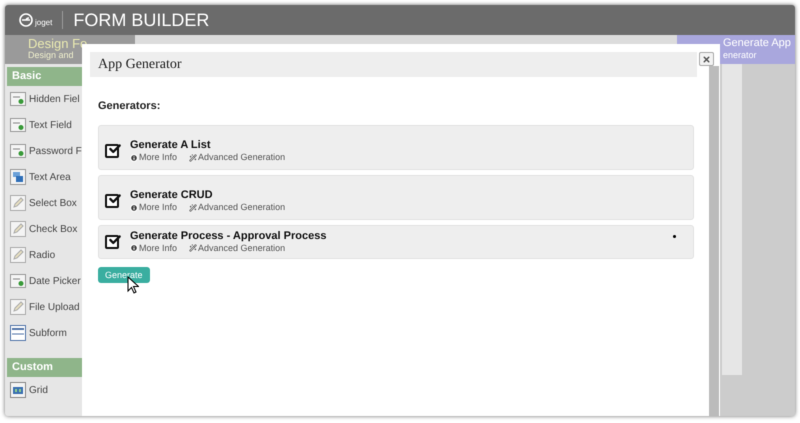 This screenshot has width=800, height=423. I want to click on palette-item: Text Area, so click(44, 177).